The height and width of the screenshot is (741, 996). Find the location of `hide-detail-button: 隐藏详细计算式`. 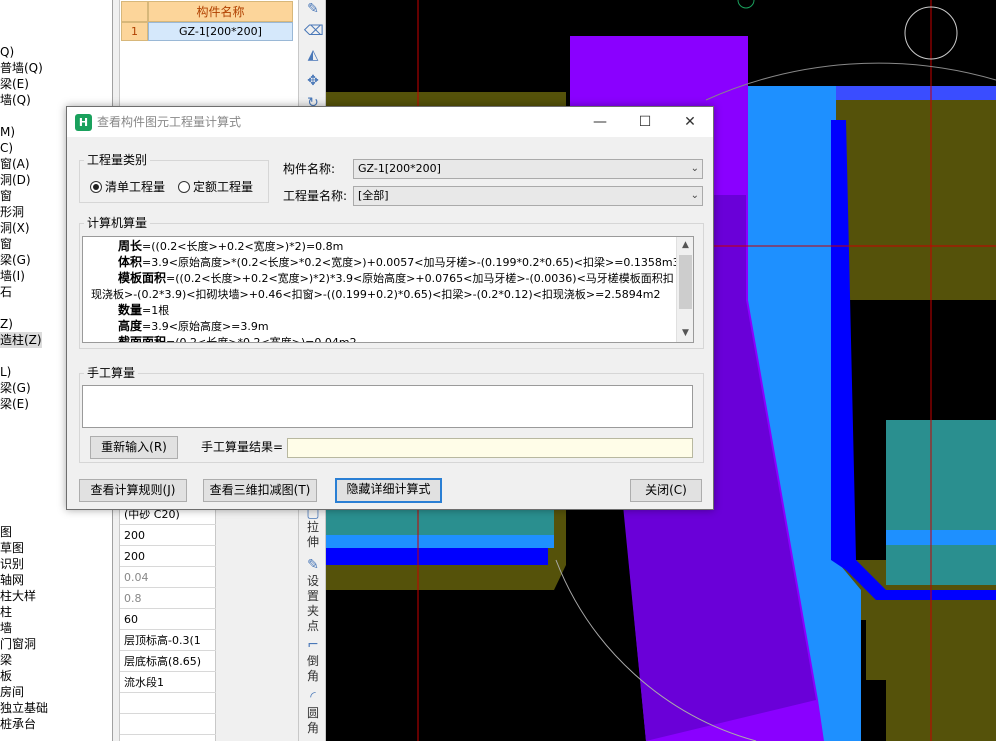

hide-detail-button: 隐藏详细计算式 is located at coordinates (388, 490).